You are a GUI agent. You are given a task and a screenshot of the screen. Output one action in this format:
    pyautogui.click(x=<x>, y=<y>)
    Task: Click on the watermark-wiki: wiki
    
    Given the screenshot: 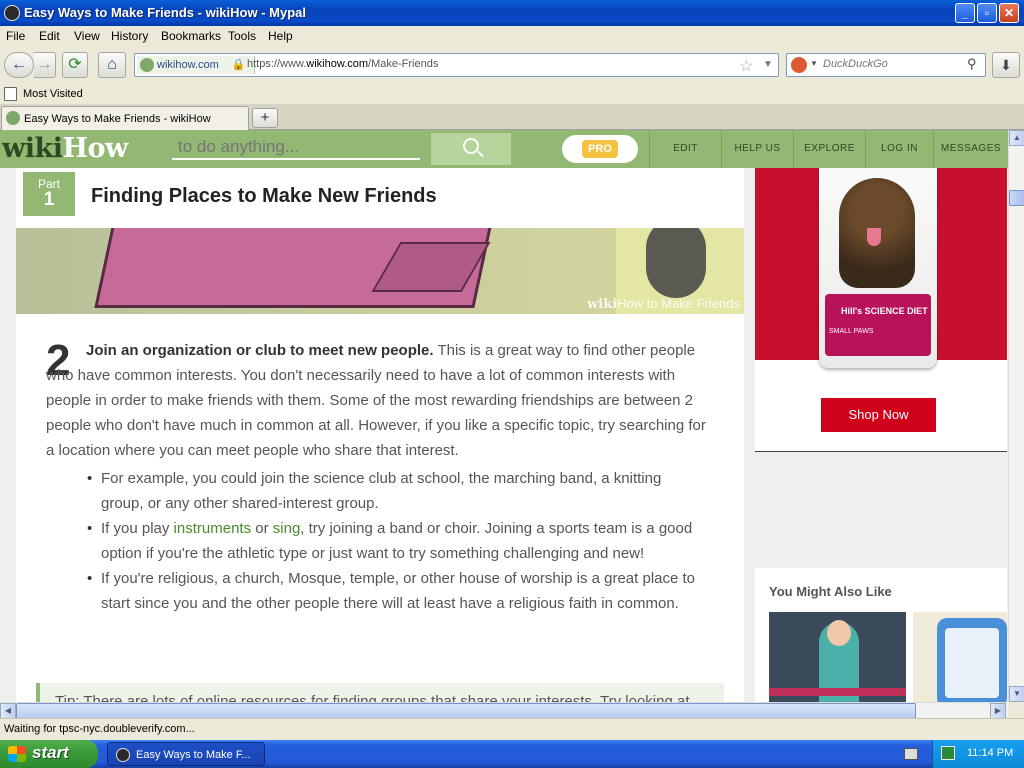 What is the action you would take?
    pyautogui.click(x=602, y=304)
    